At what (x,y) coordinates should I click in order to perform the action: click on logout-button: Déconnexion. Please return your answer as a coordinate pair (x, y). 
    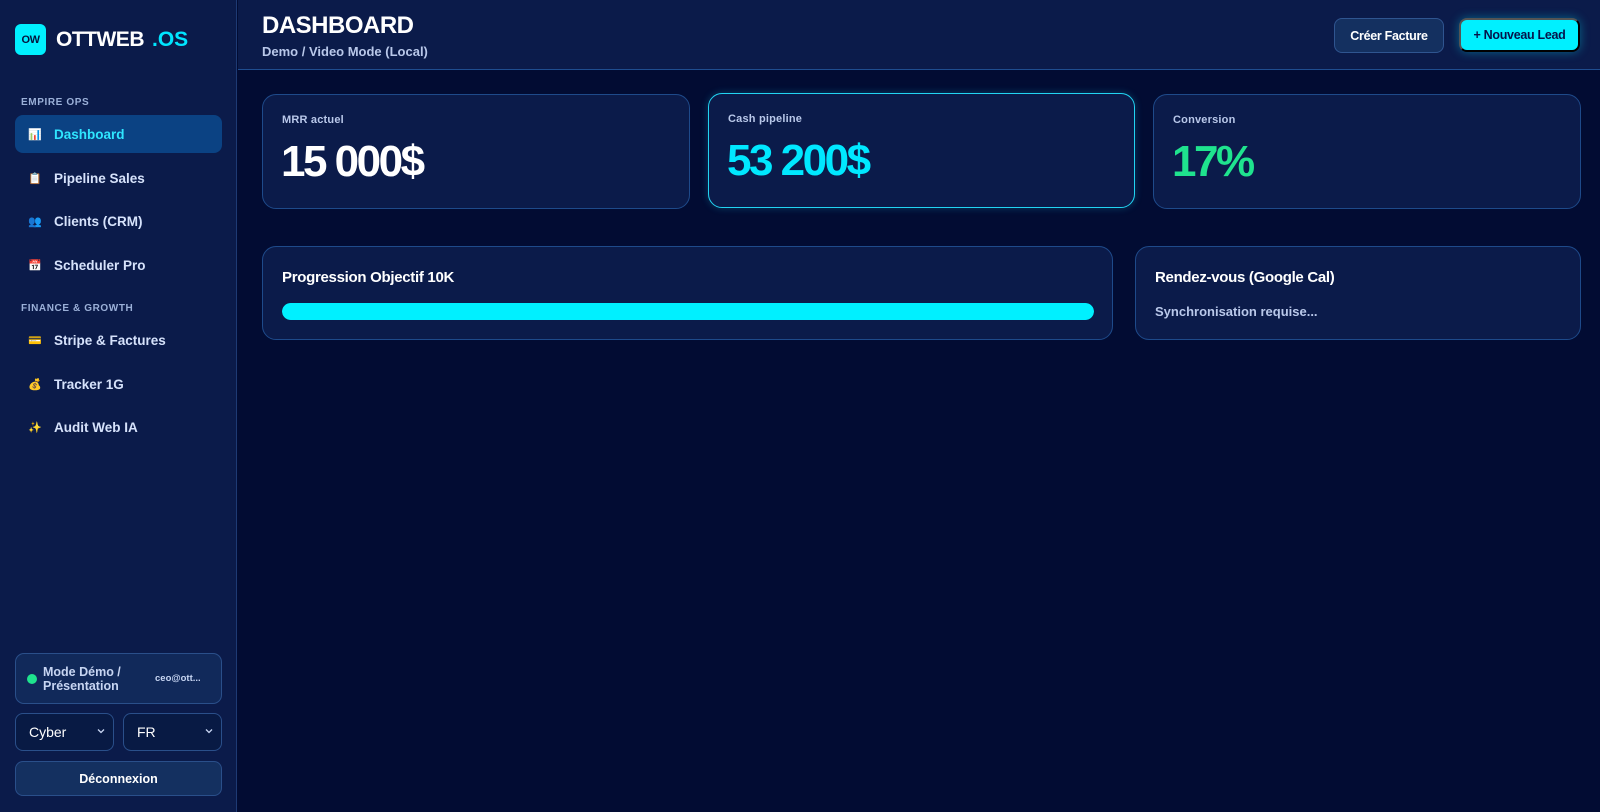
    Looking at the image, I should click on (118, 778).